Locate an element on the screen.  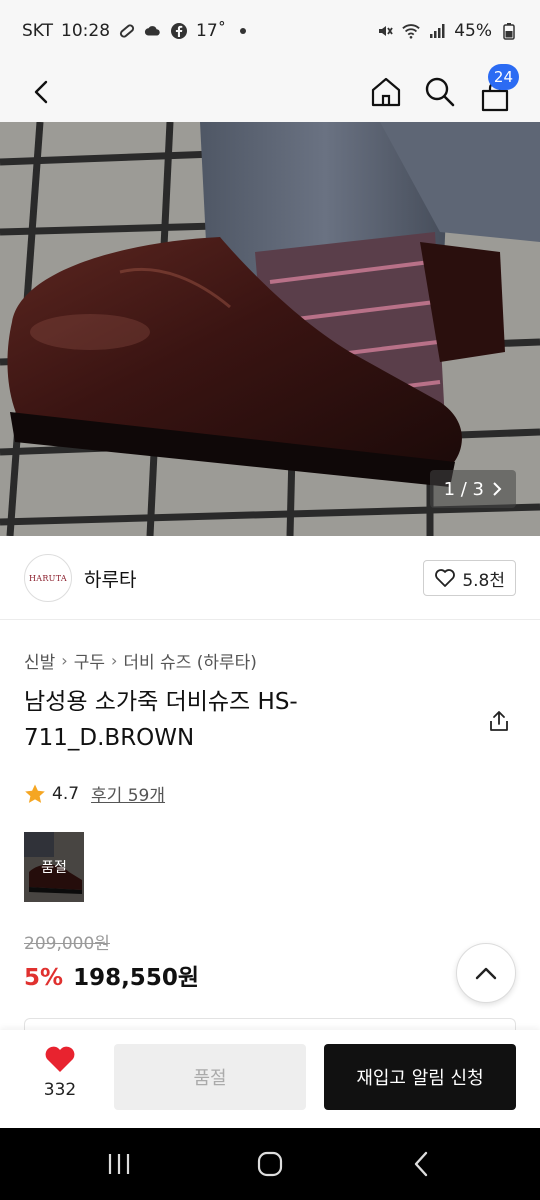
share-icon is located at coordinates (499, 721).